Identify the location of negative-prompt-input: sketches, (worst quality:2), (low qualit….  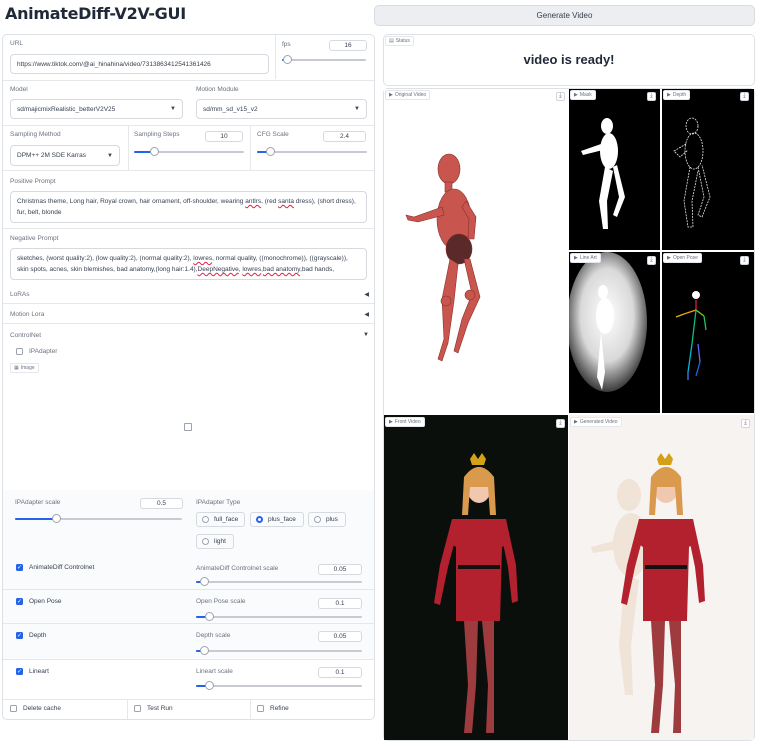
(188, 264).